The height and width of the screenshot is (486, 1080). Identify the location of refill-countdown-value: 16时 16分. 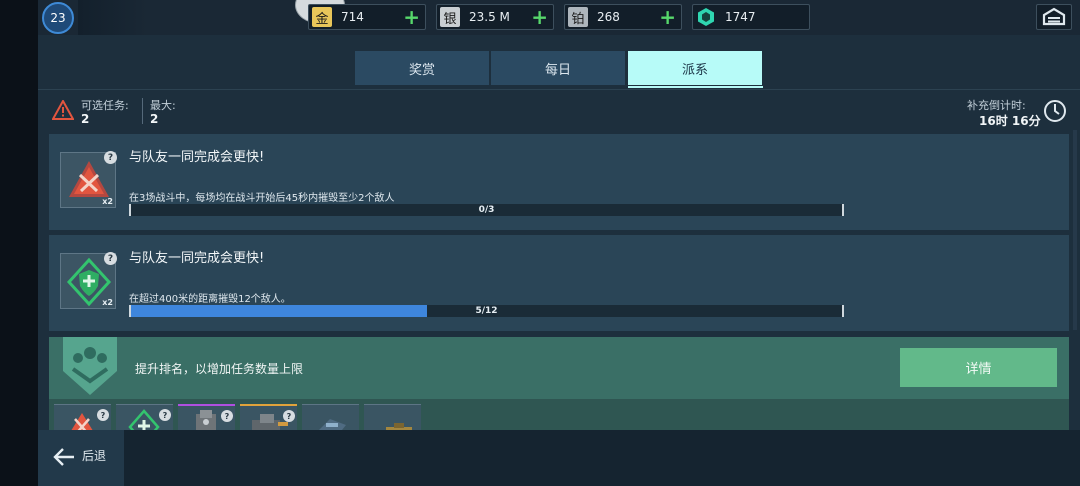
(1010, 121).